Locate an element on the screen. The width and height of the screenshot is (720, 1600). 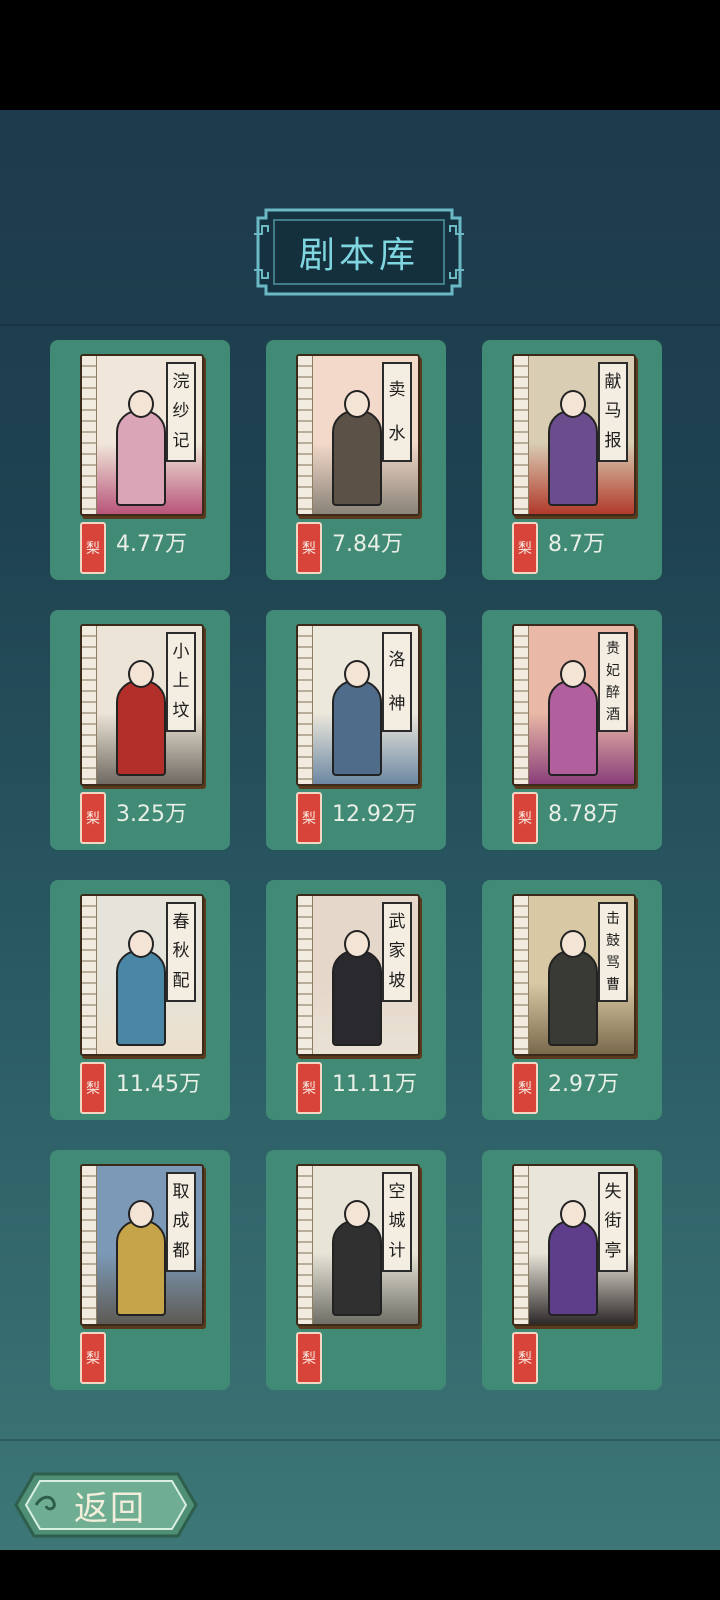
script-title-char: 都 is located at coordinates (181, 1250).